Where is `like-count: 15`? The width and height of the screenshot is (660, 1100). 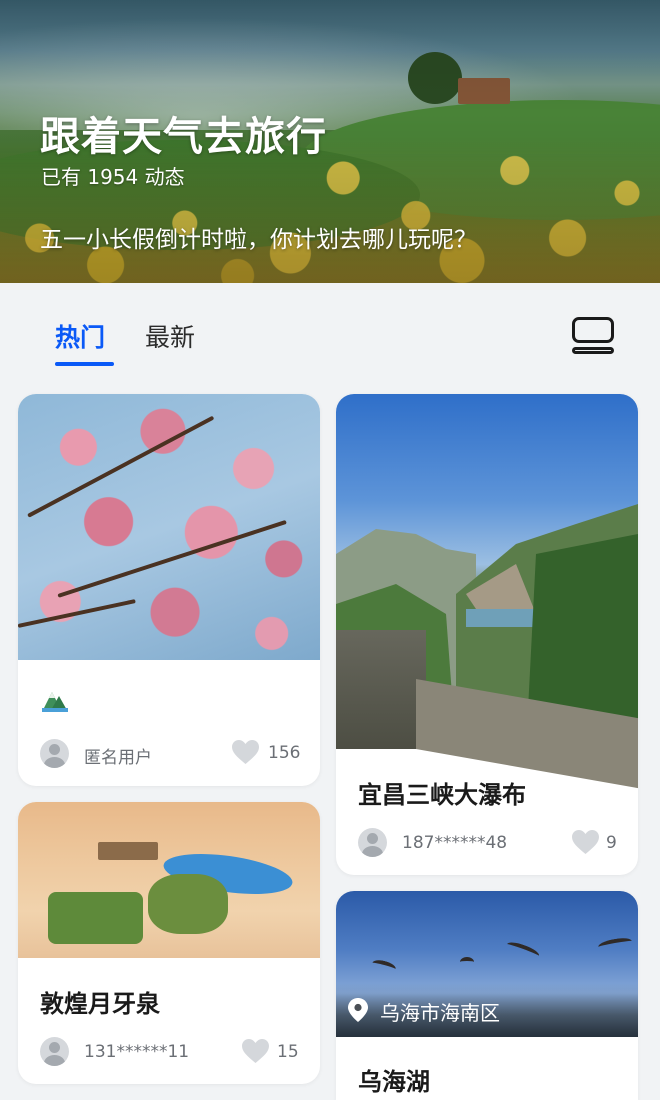
like-count: 15 is located at coordinates (288, 1052).